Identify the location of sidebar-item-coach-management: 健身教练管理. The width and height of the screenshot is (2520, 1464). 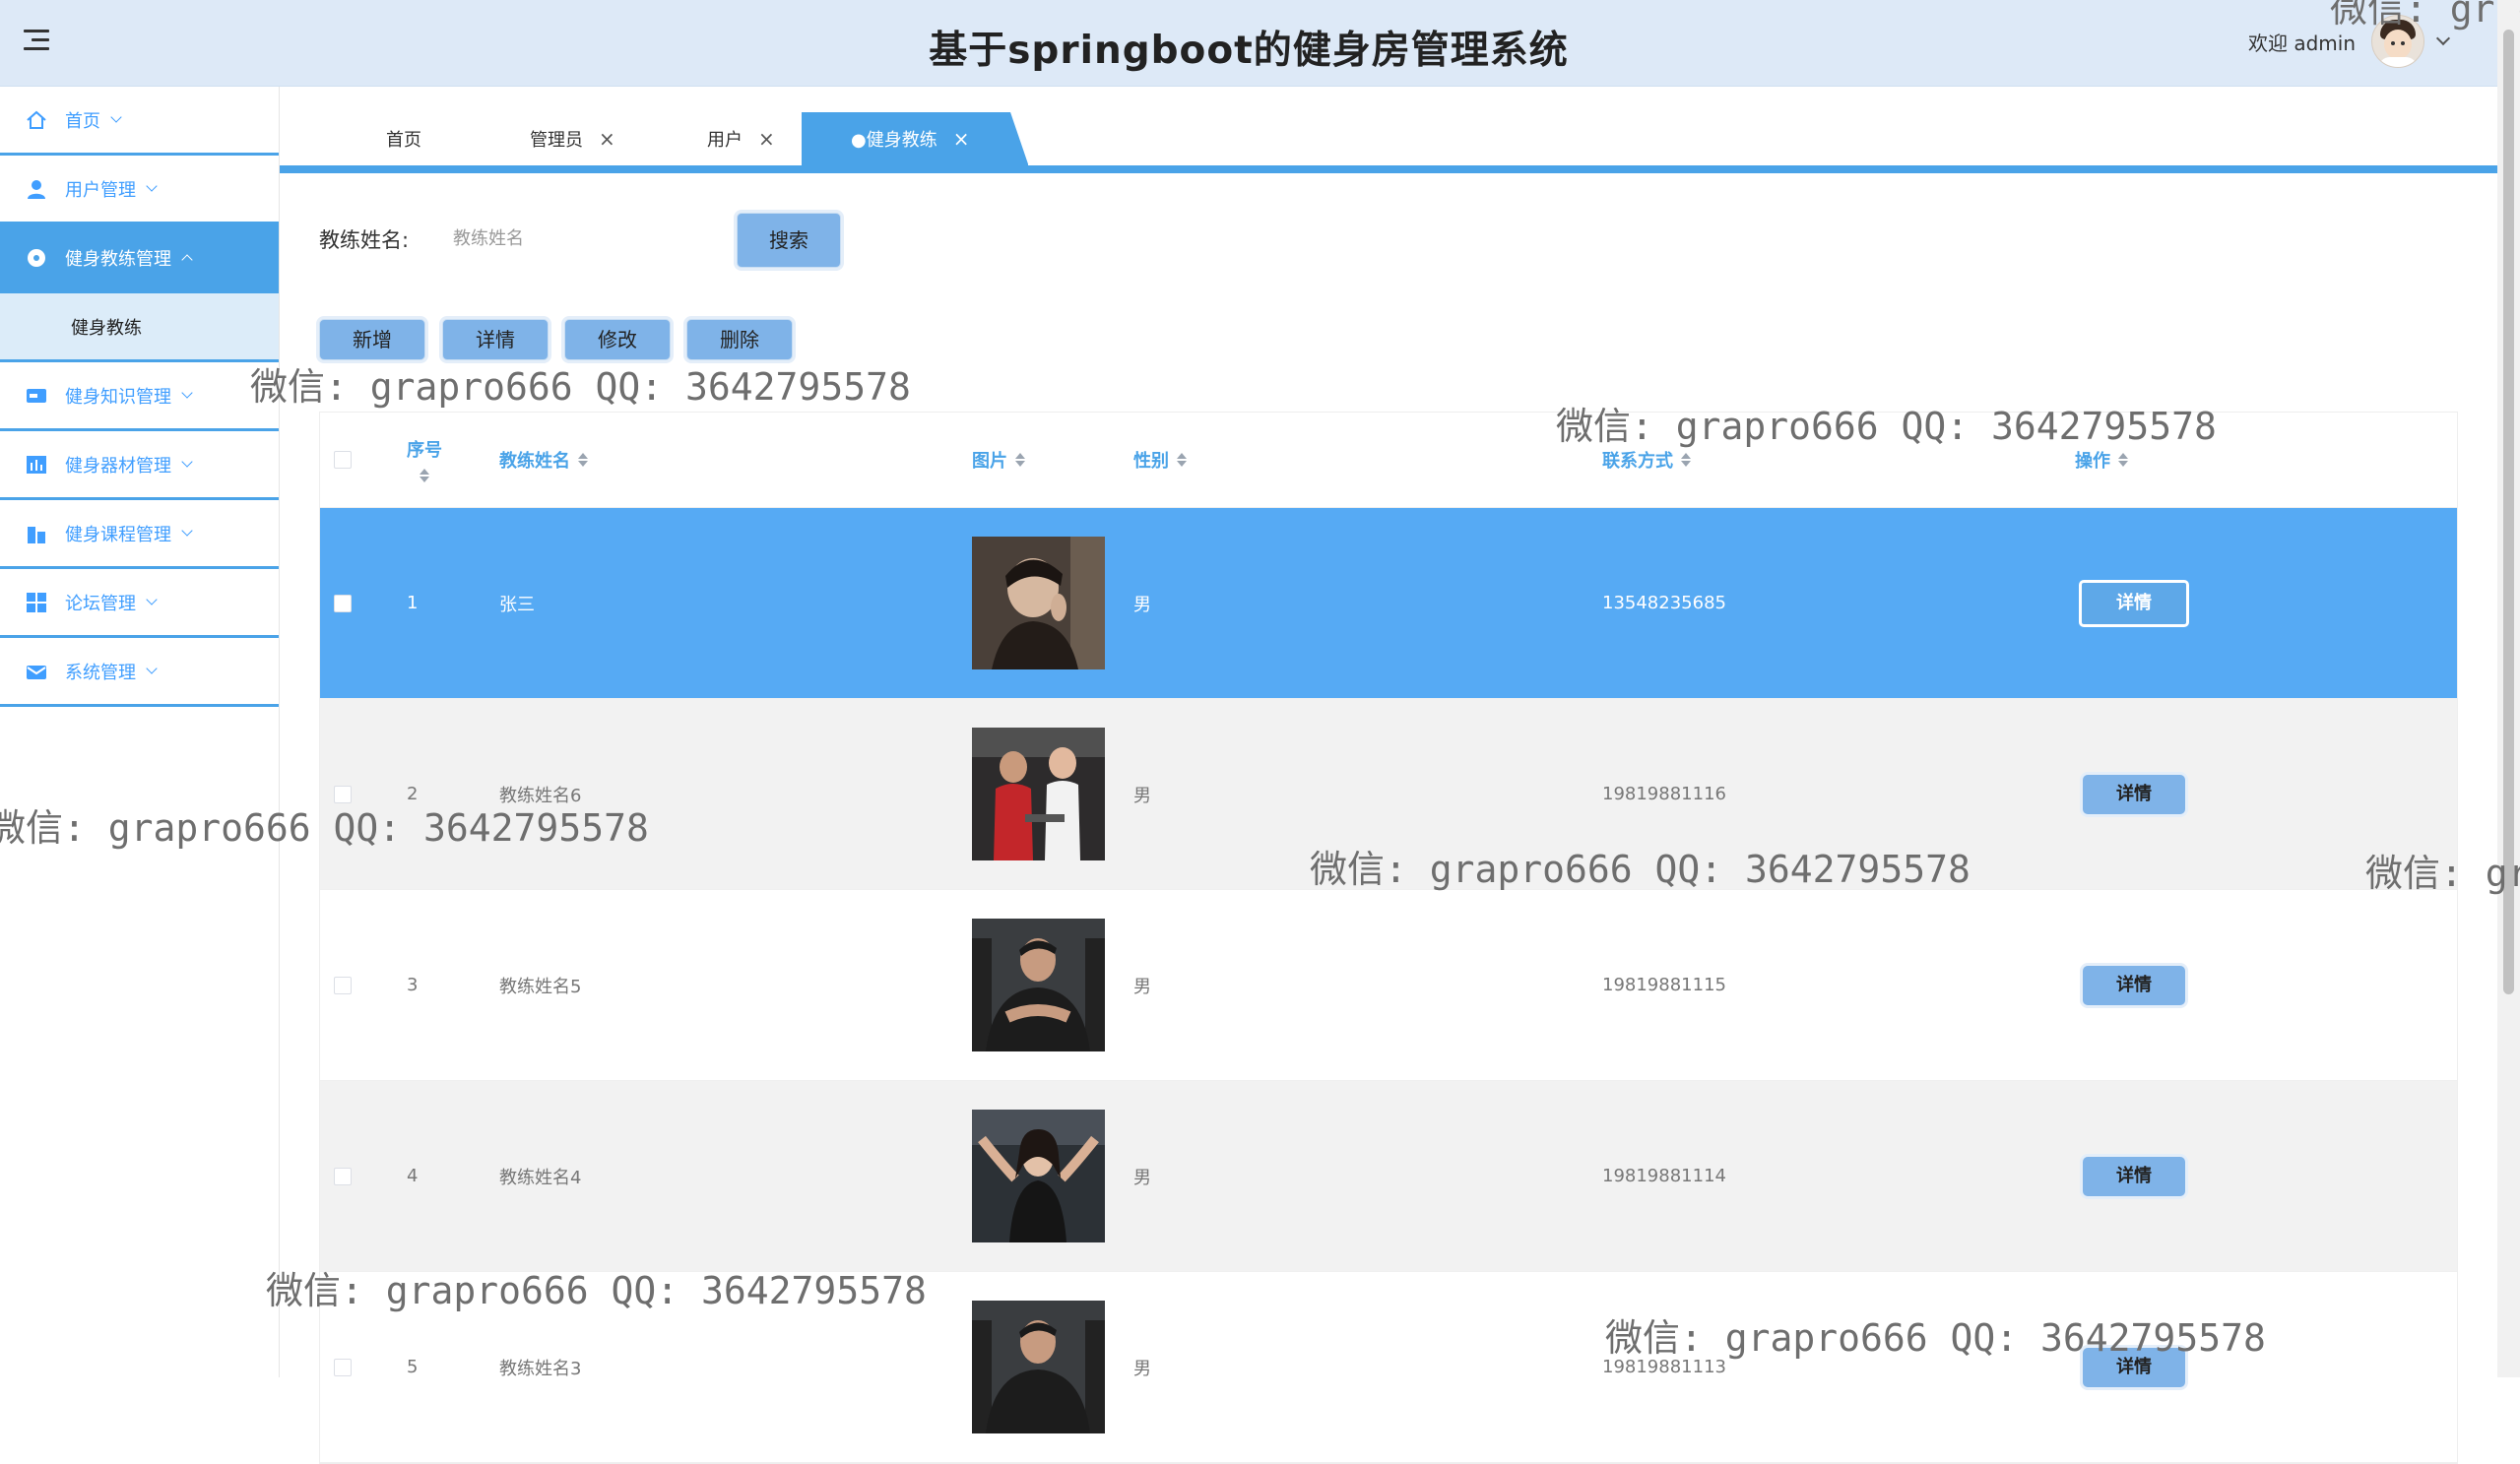
(139, 258).